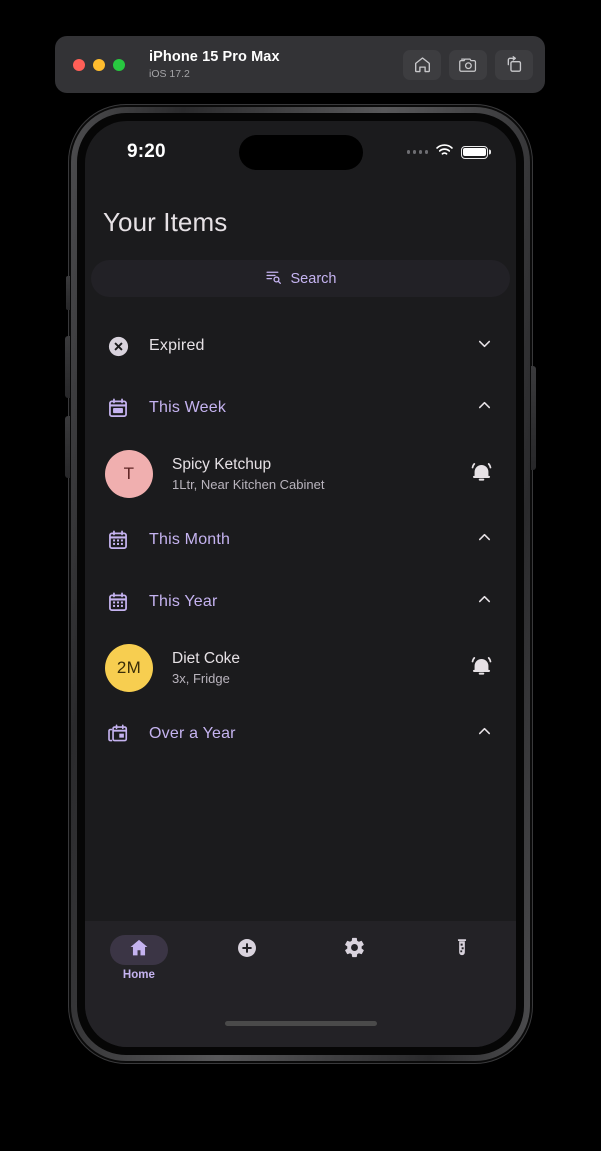  Describe the element at coordinates (300, 984) in the screenshot. I see `bottom-navigation-bar: Home` at that location.